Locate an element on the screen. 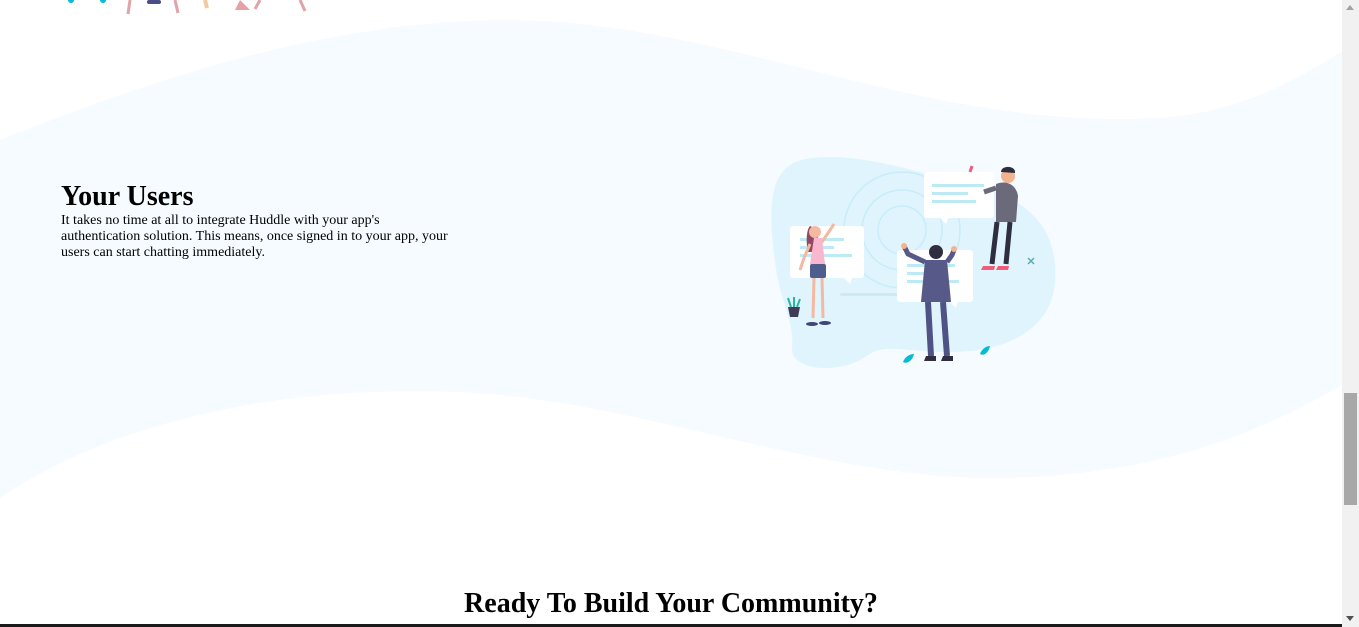  scroll-down-arrow-icon is located at coordinates (1350, 618).